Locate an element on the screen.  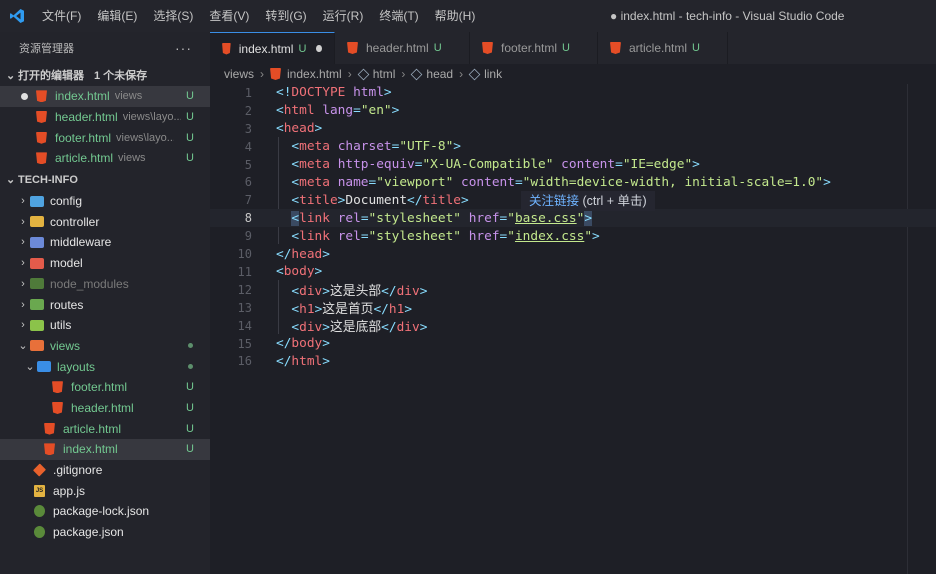
menu-go: 转到(G) is located at coordinates (285, 16).